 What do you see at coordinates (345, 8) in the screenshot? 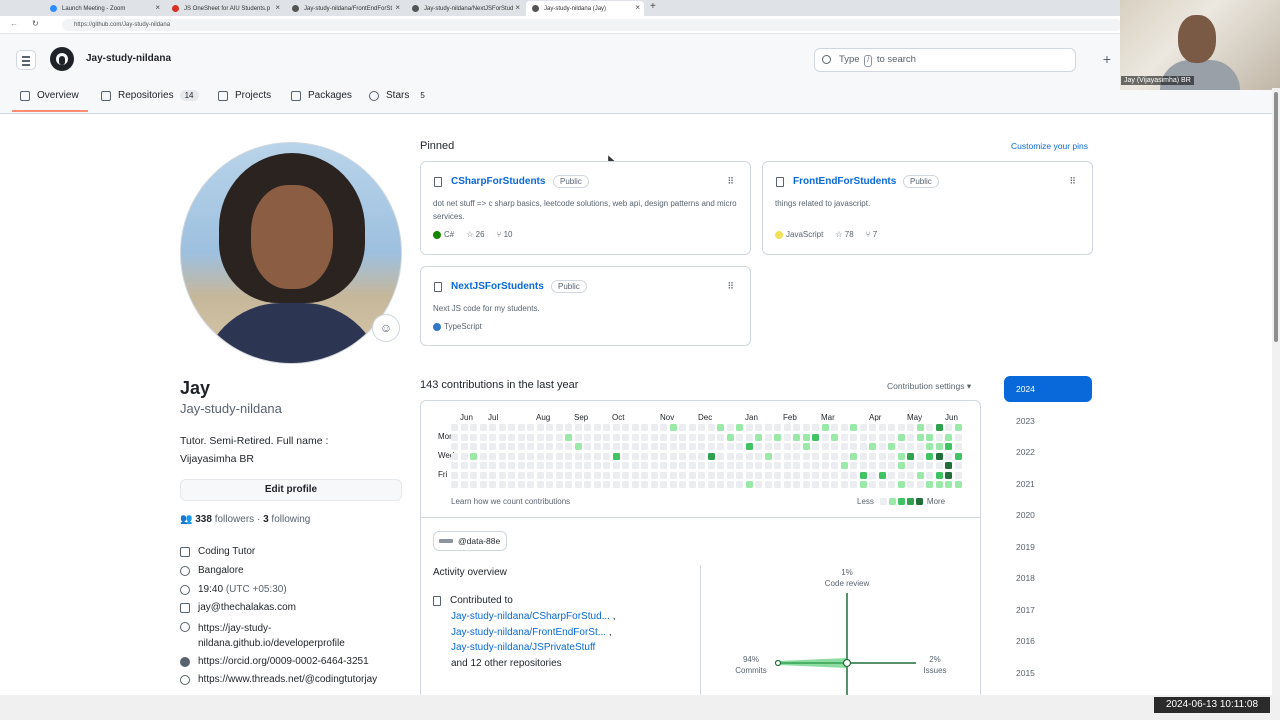
I see `browser-tab: Jay-study-nildana/FrontEndForSt ×` at bounding box center [345, 8].